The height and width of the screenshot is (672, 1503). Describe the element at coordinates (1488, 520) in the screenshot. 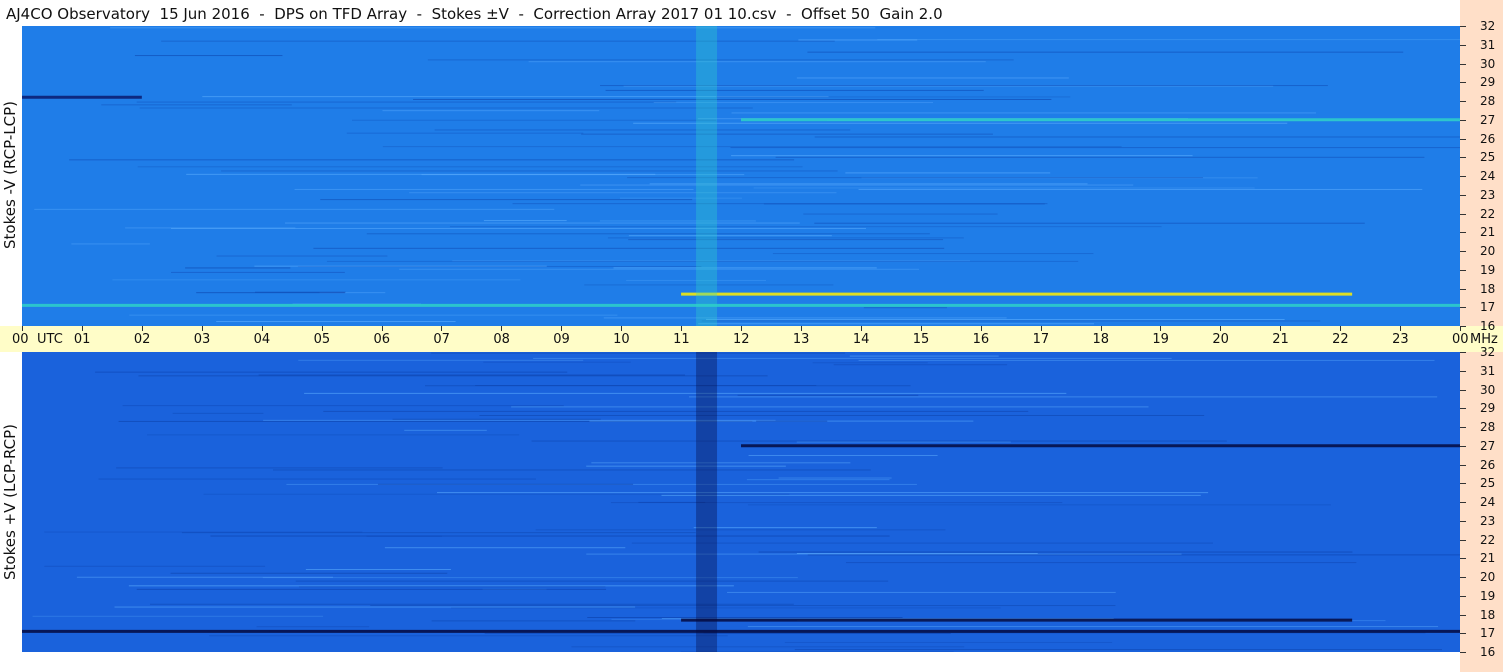

I see `y-tick-label: 23` at that location.